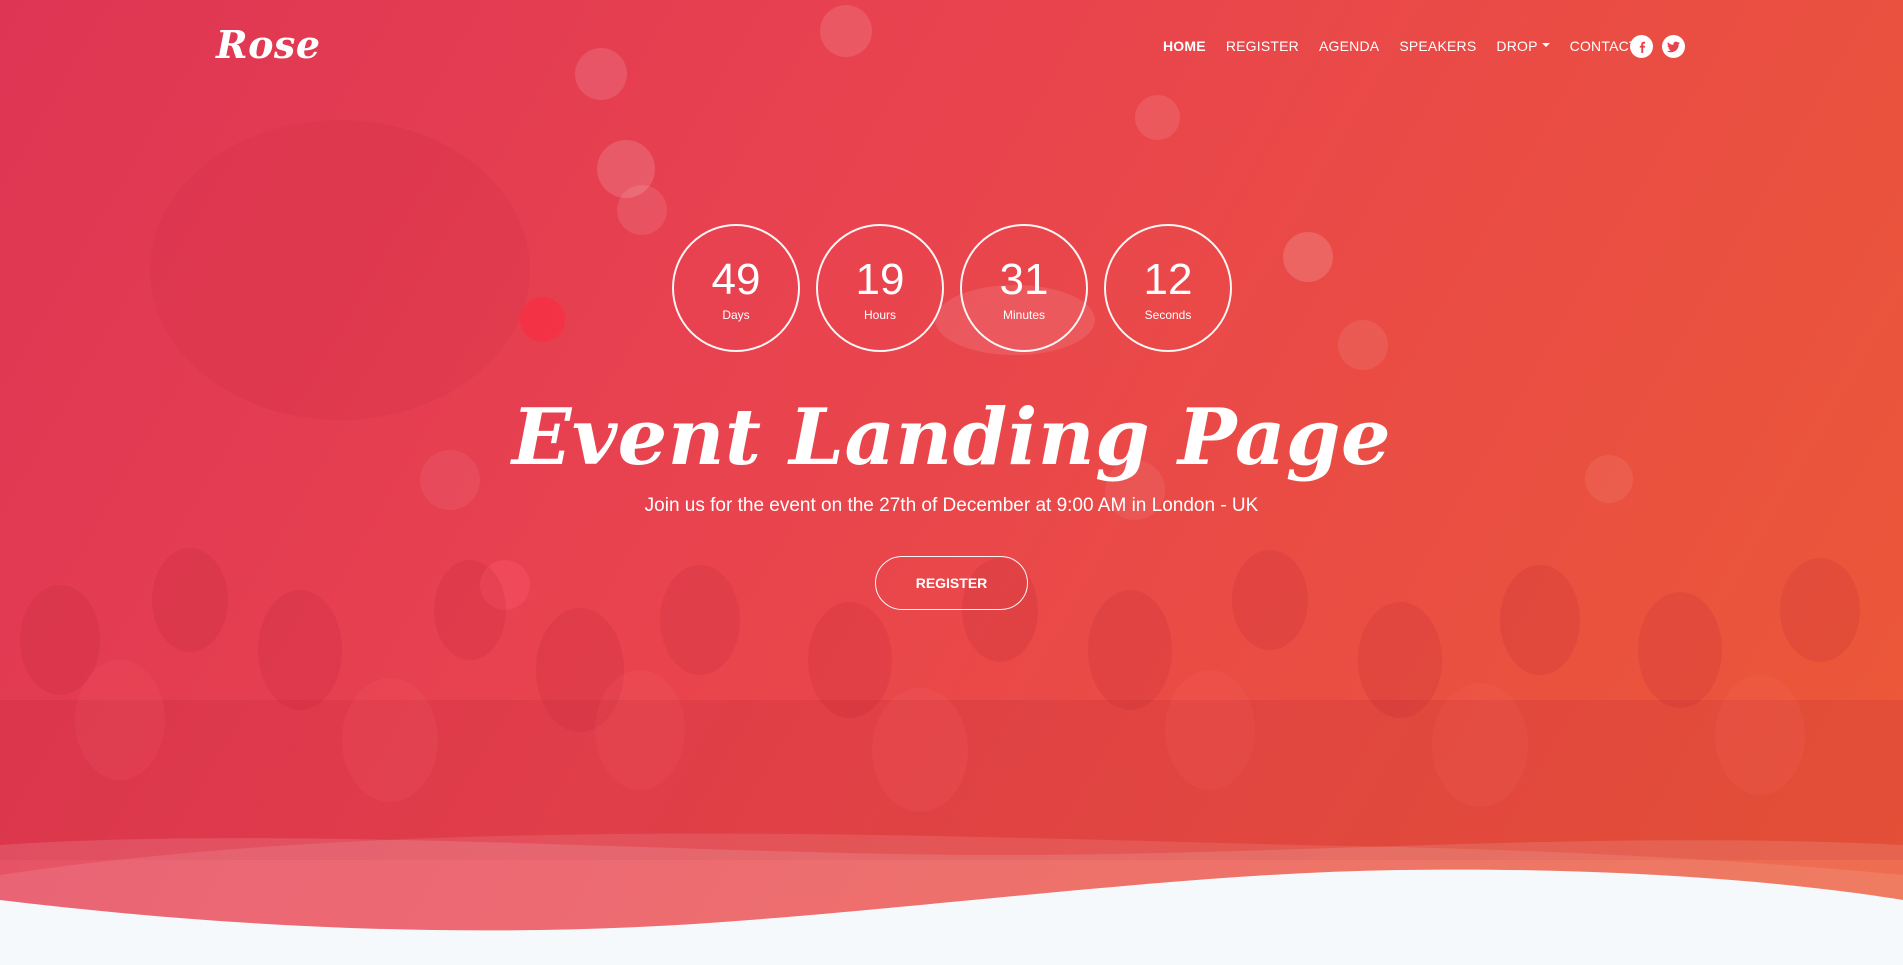 The height and width of the screenshot is (965, 1903). What do you see at coordinates (736, 279) in the screenshot?
I see `countdown-days-value: 49` at bounding box center [736, 279].